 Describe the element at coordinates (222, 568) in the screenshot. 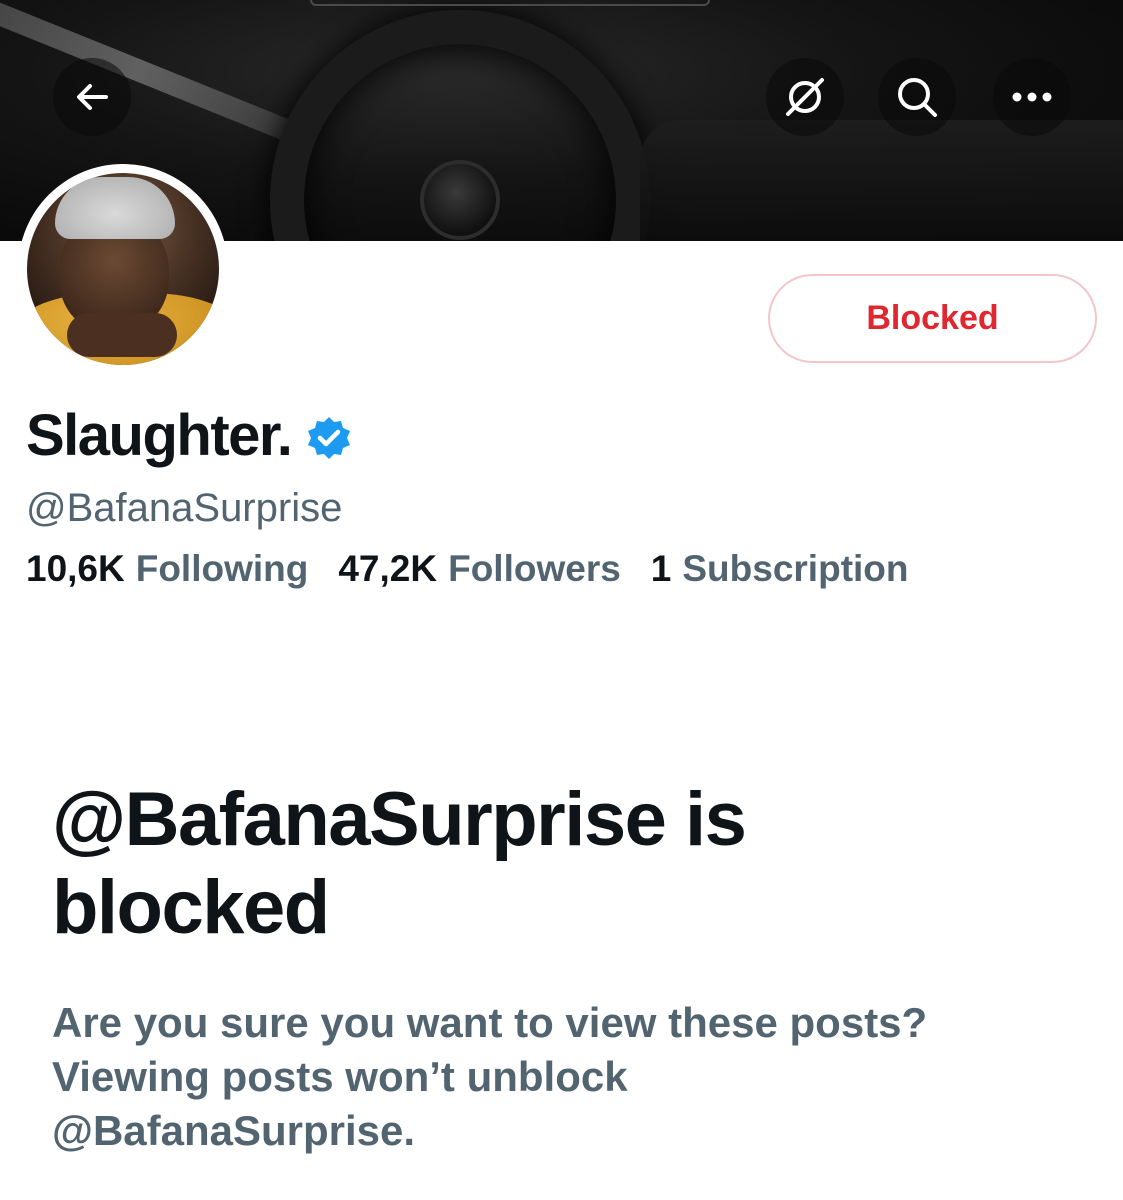

I see `following-label: Following` at that location.